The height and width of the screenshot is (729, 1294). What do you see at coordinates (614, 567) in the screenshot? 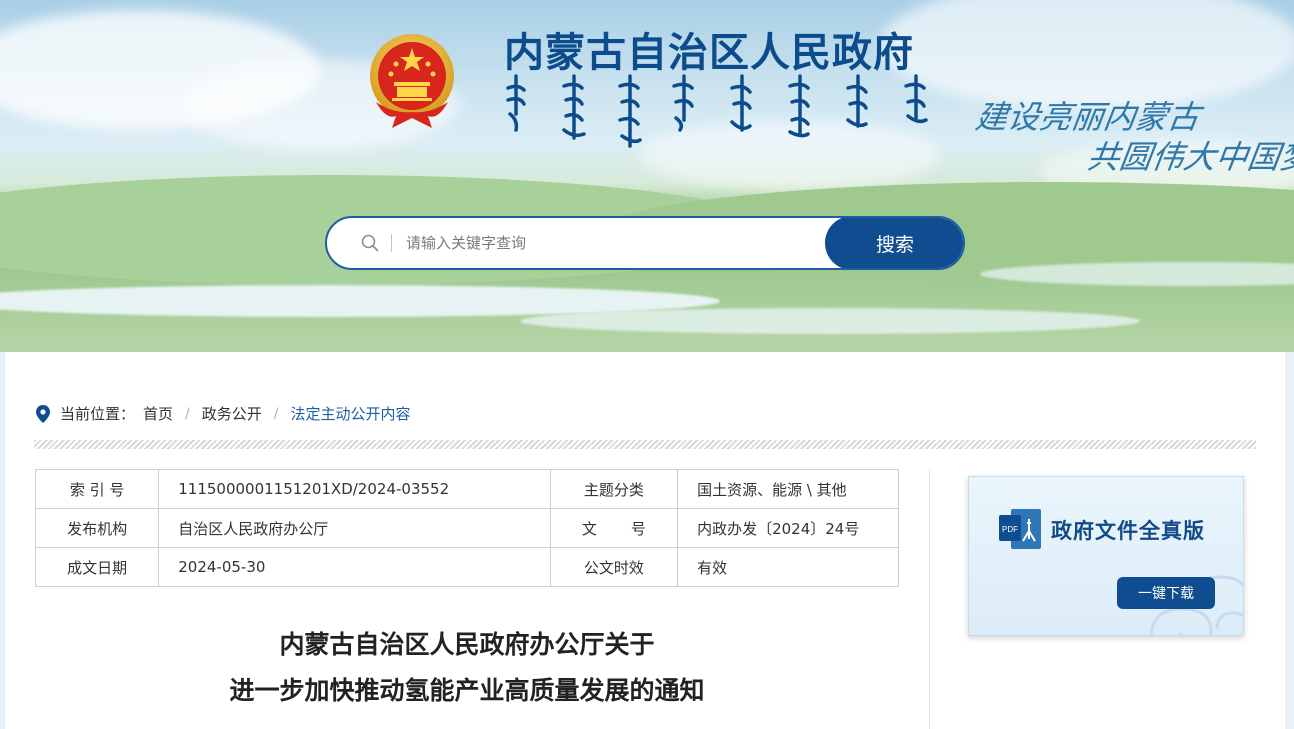
I see `meta-label: 公文时效` at bounding box center [614, 567].